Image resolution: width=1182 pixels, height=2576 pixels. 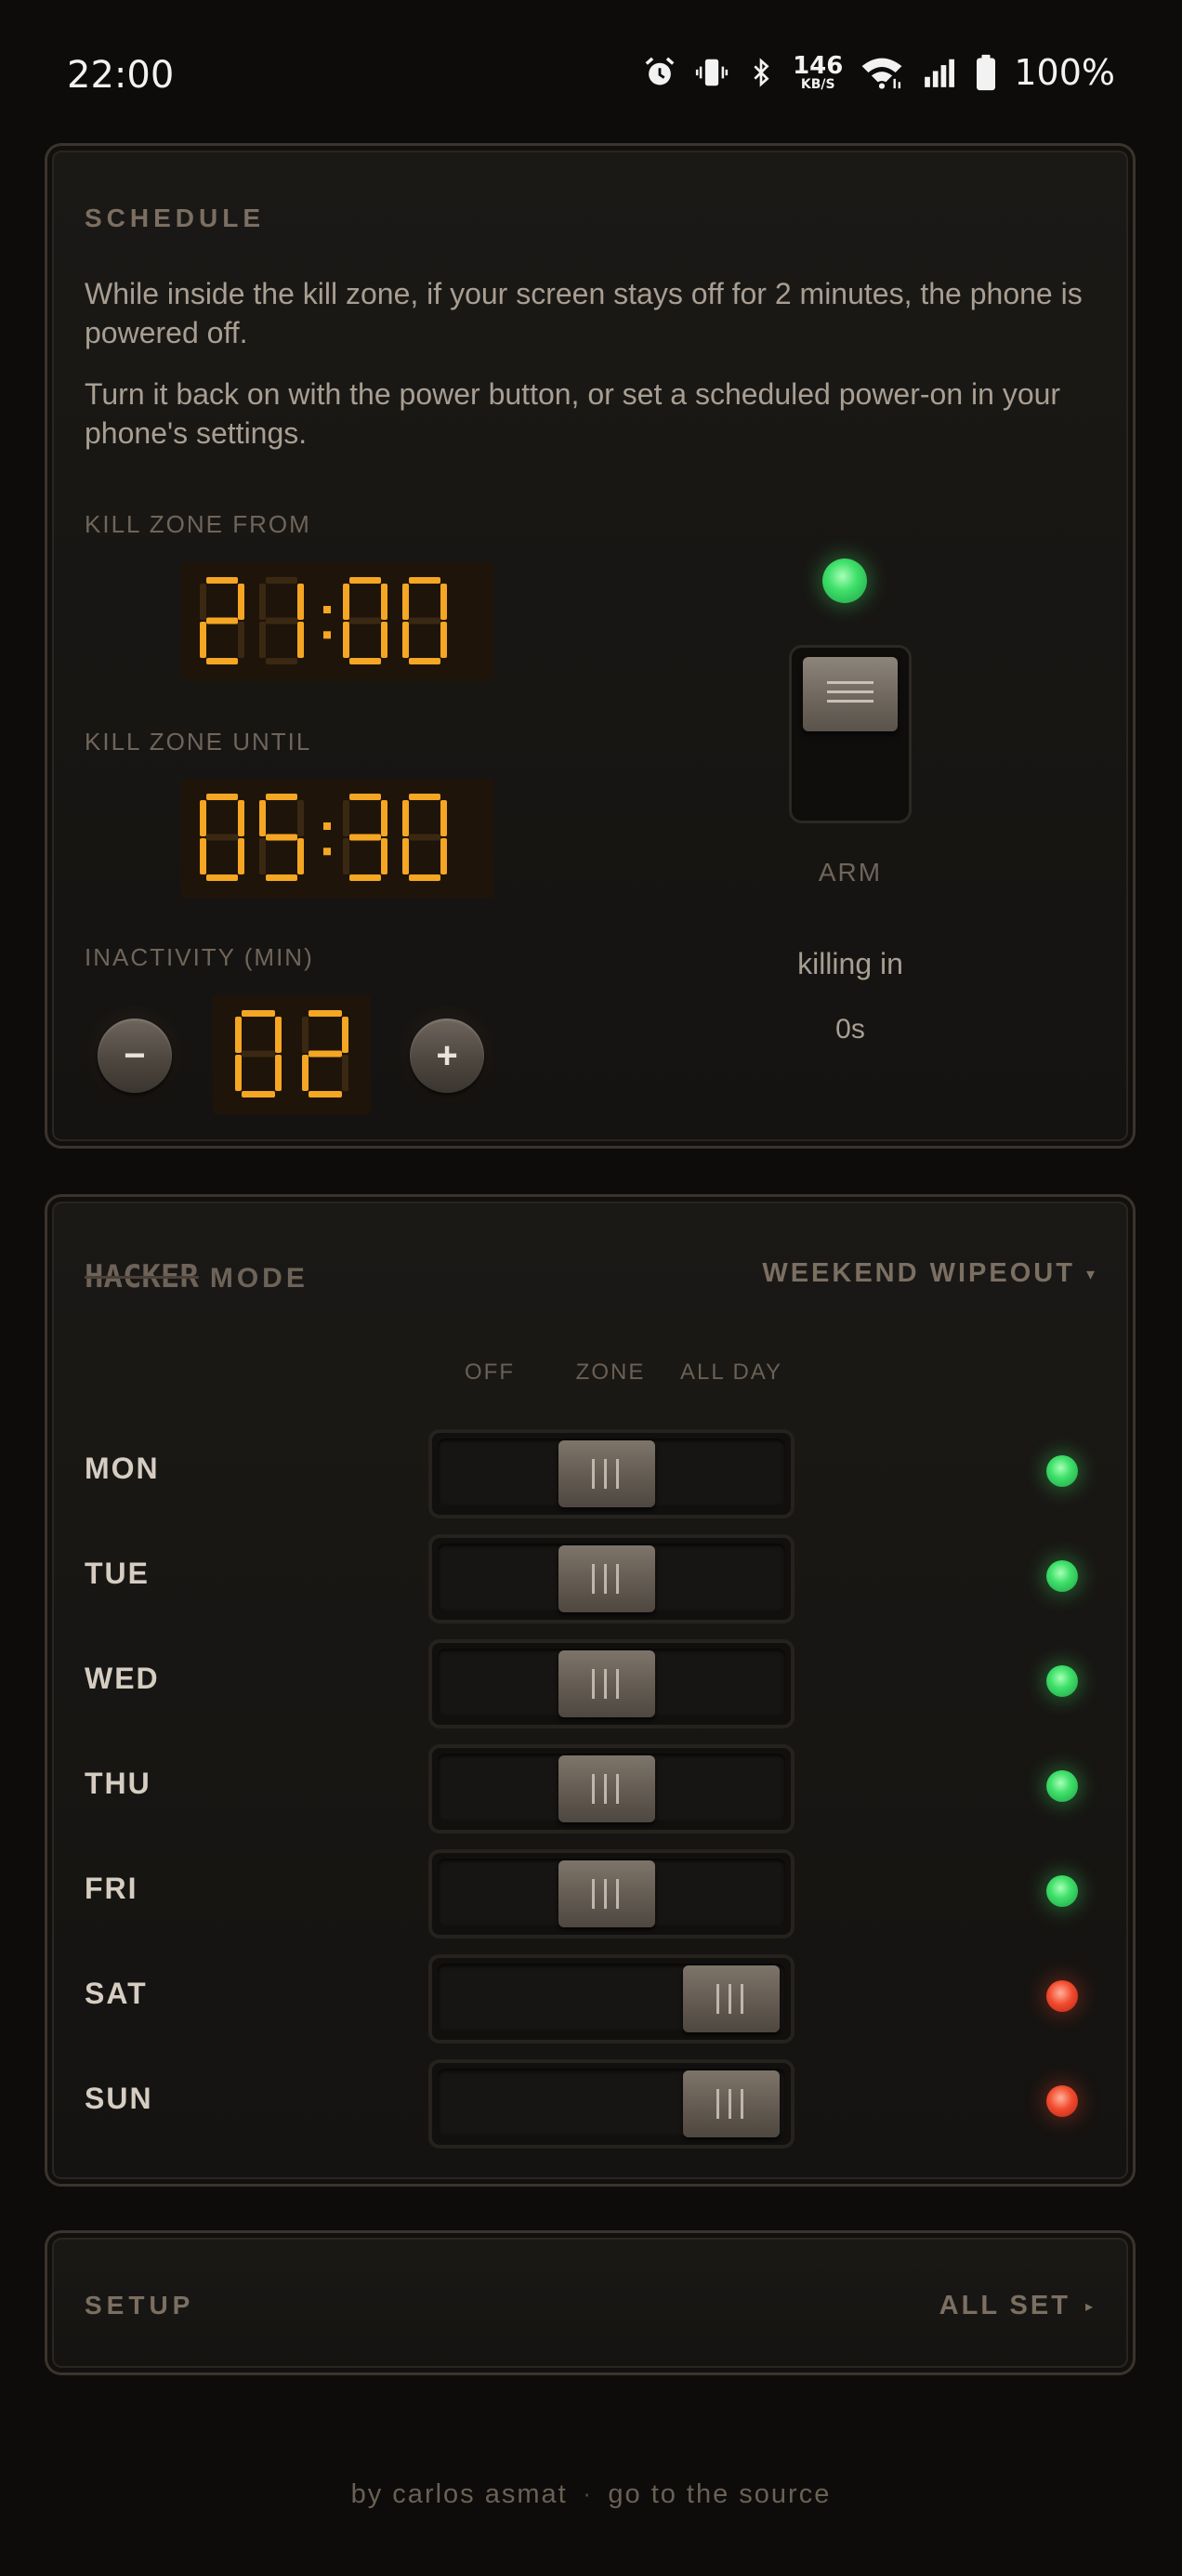 I want to click on day-row: MON, so click(x=590, y=1472).